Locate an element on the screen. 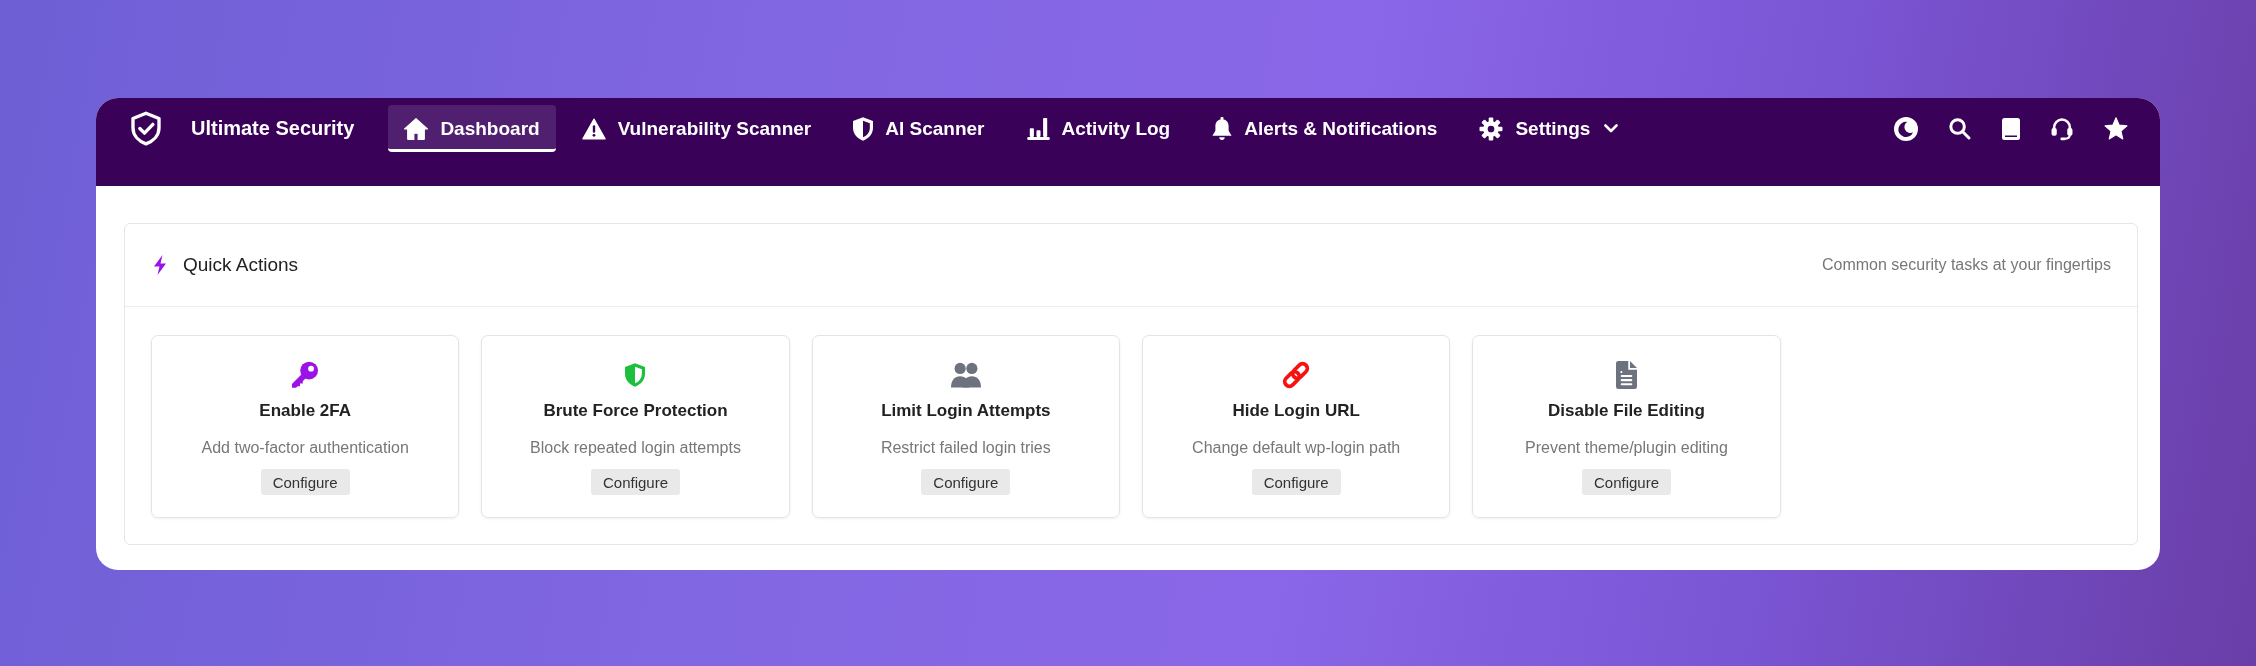 The width and height of the screenshot is (2256, 666). nav-tab: Dashboard is located at coordinates (472, 128).